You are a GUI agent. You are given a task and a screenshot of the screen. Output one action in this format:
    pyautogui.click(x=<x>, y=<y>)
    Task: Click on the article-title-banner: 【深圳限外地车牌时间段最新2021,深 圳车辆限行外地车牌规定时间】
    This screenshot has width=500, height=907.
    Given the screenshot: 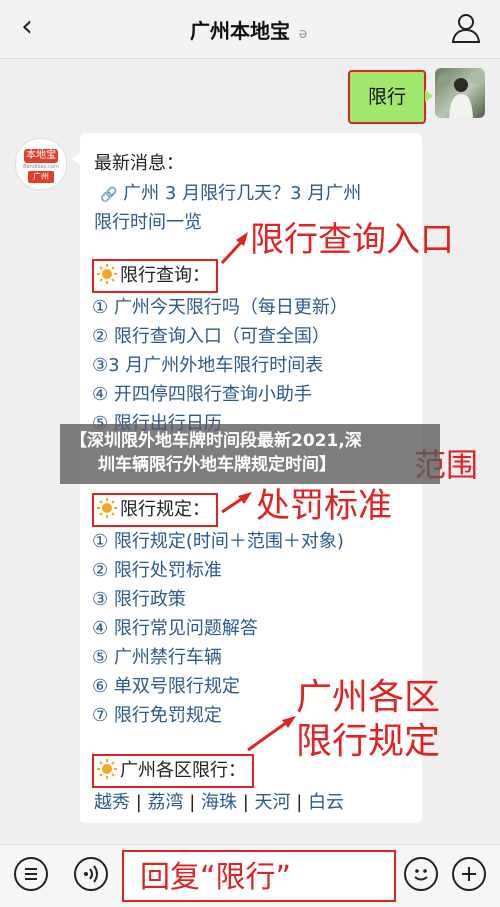 What is the action you would take?
    pyautogui.click(x=250, y=454)
    